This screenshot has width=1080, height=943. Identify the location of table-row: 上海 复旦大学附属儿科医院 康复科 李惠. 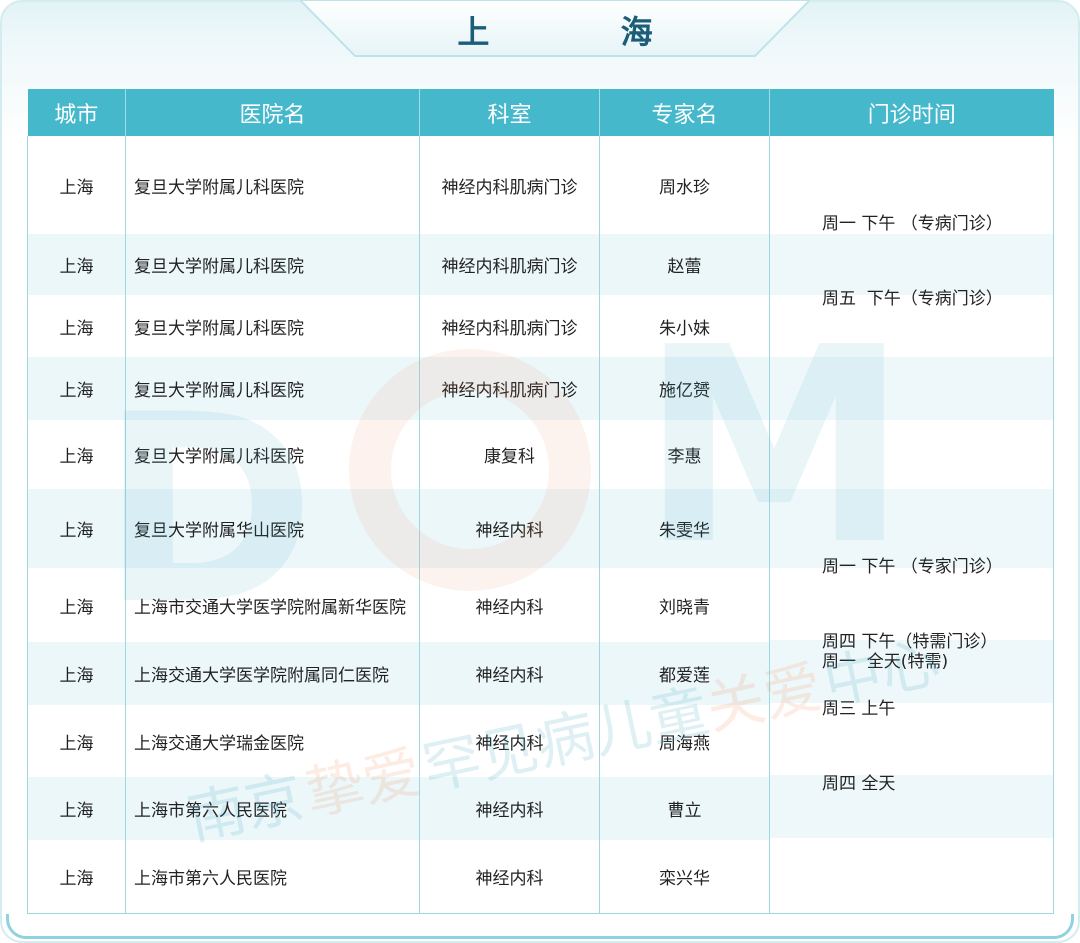
(540, 454).